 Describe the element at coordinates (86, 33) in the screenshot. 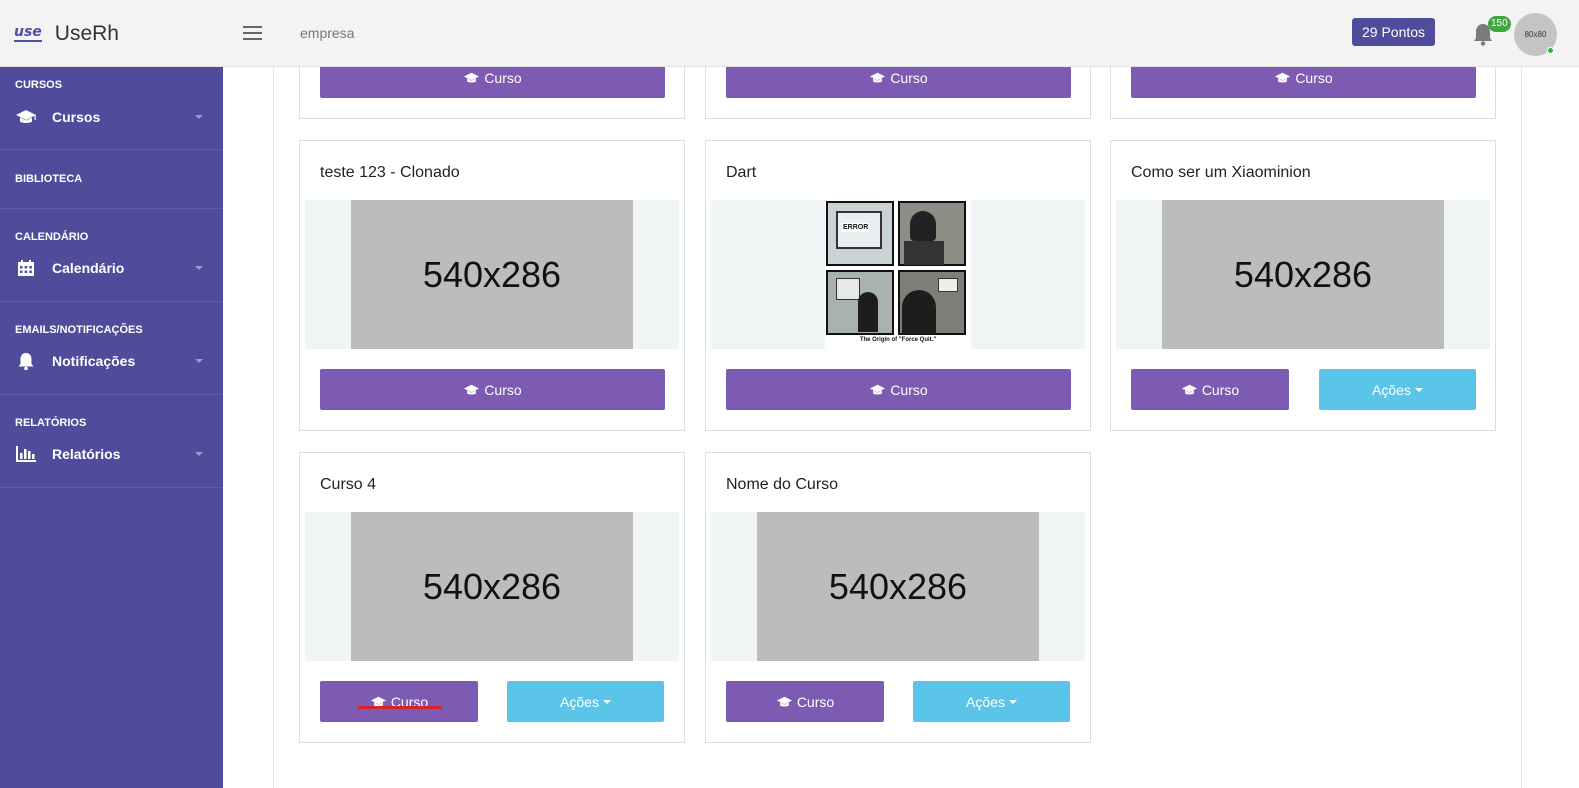

I see `app-name: UseRh` at that location.